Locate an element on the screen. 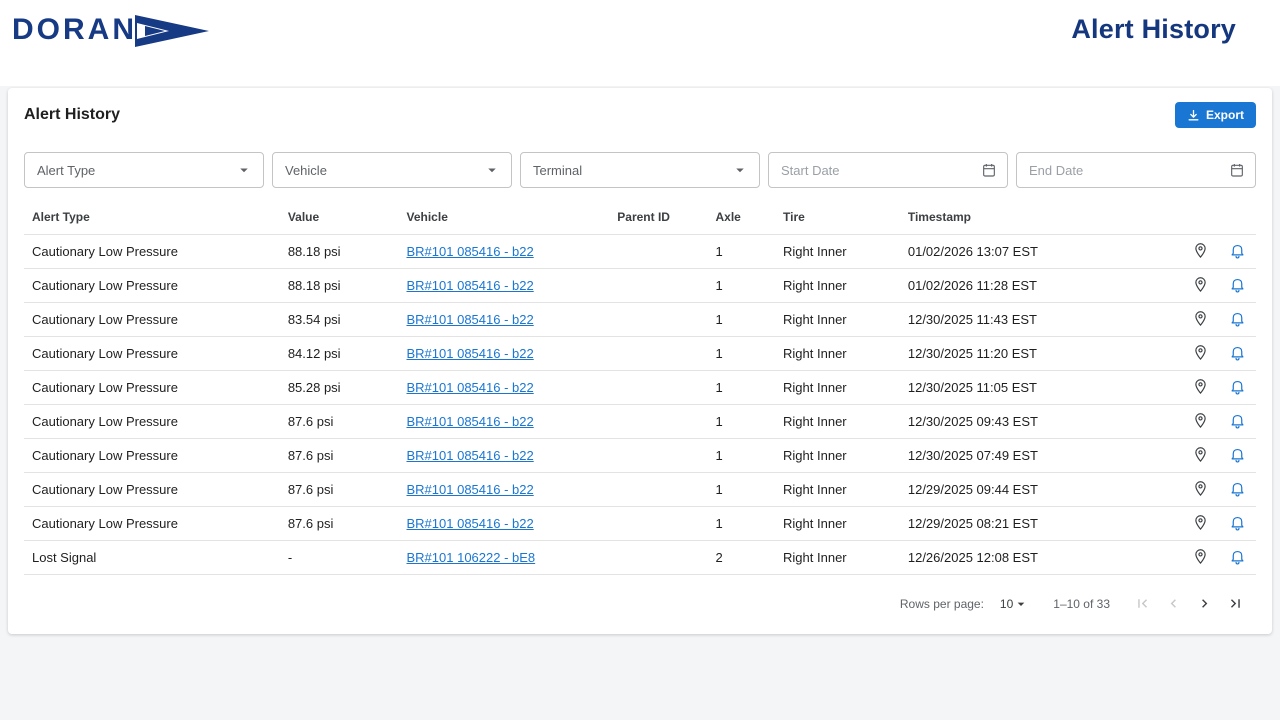 Image resolution: width=1280 pixels, height=720 pixels. cell-timestamp: 12/29/2025 09:44 EST is located at coordinates (1041, 489).